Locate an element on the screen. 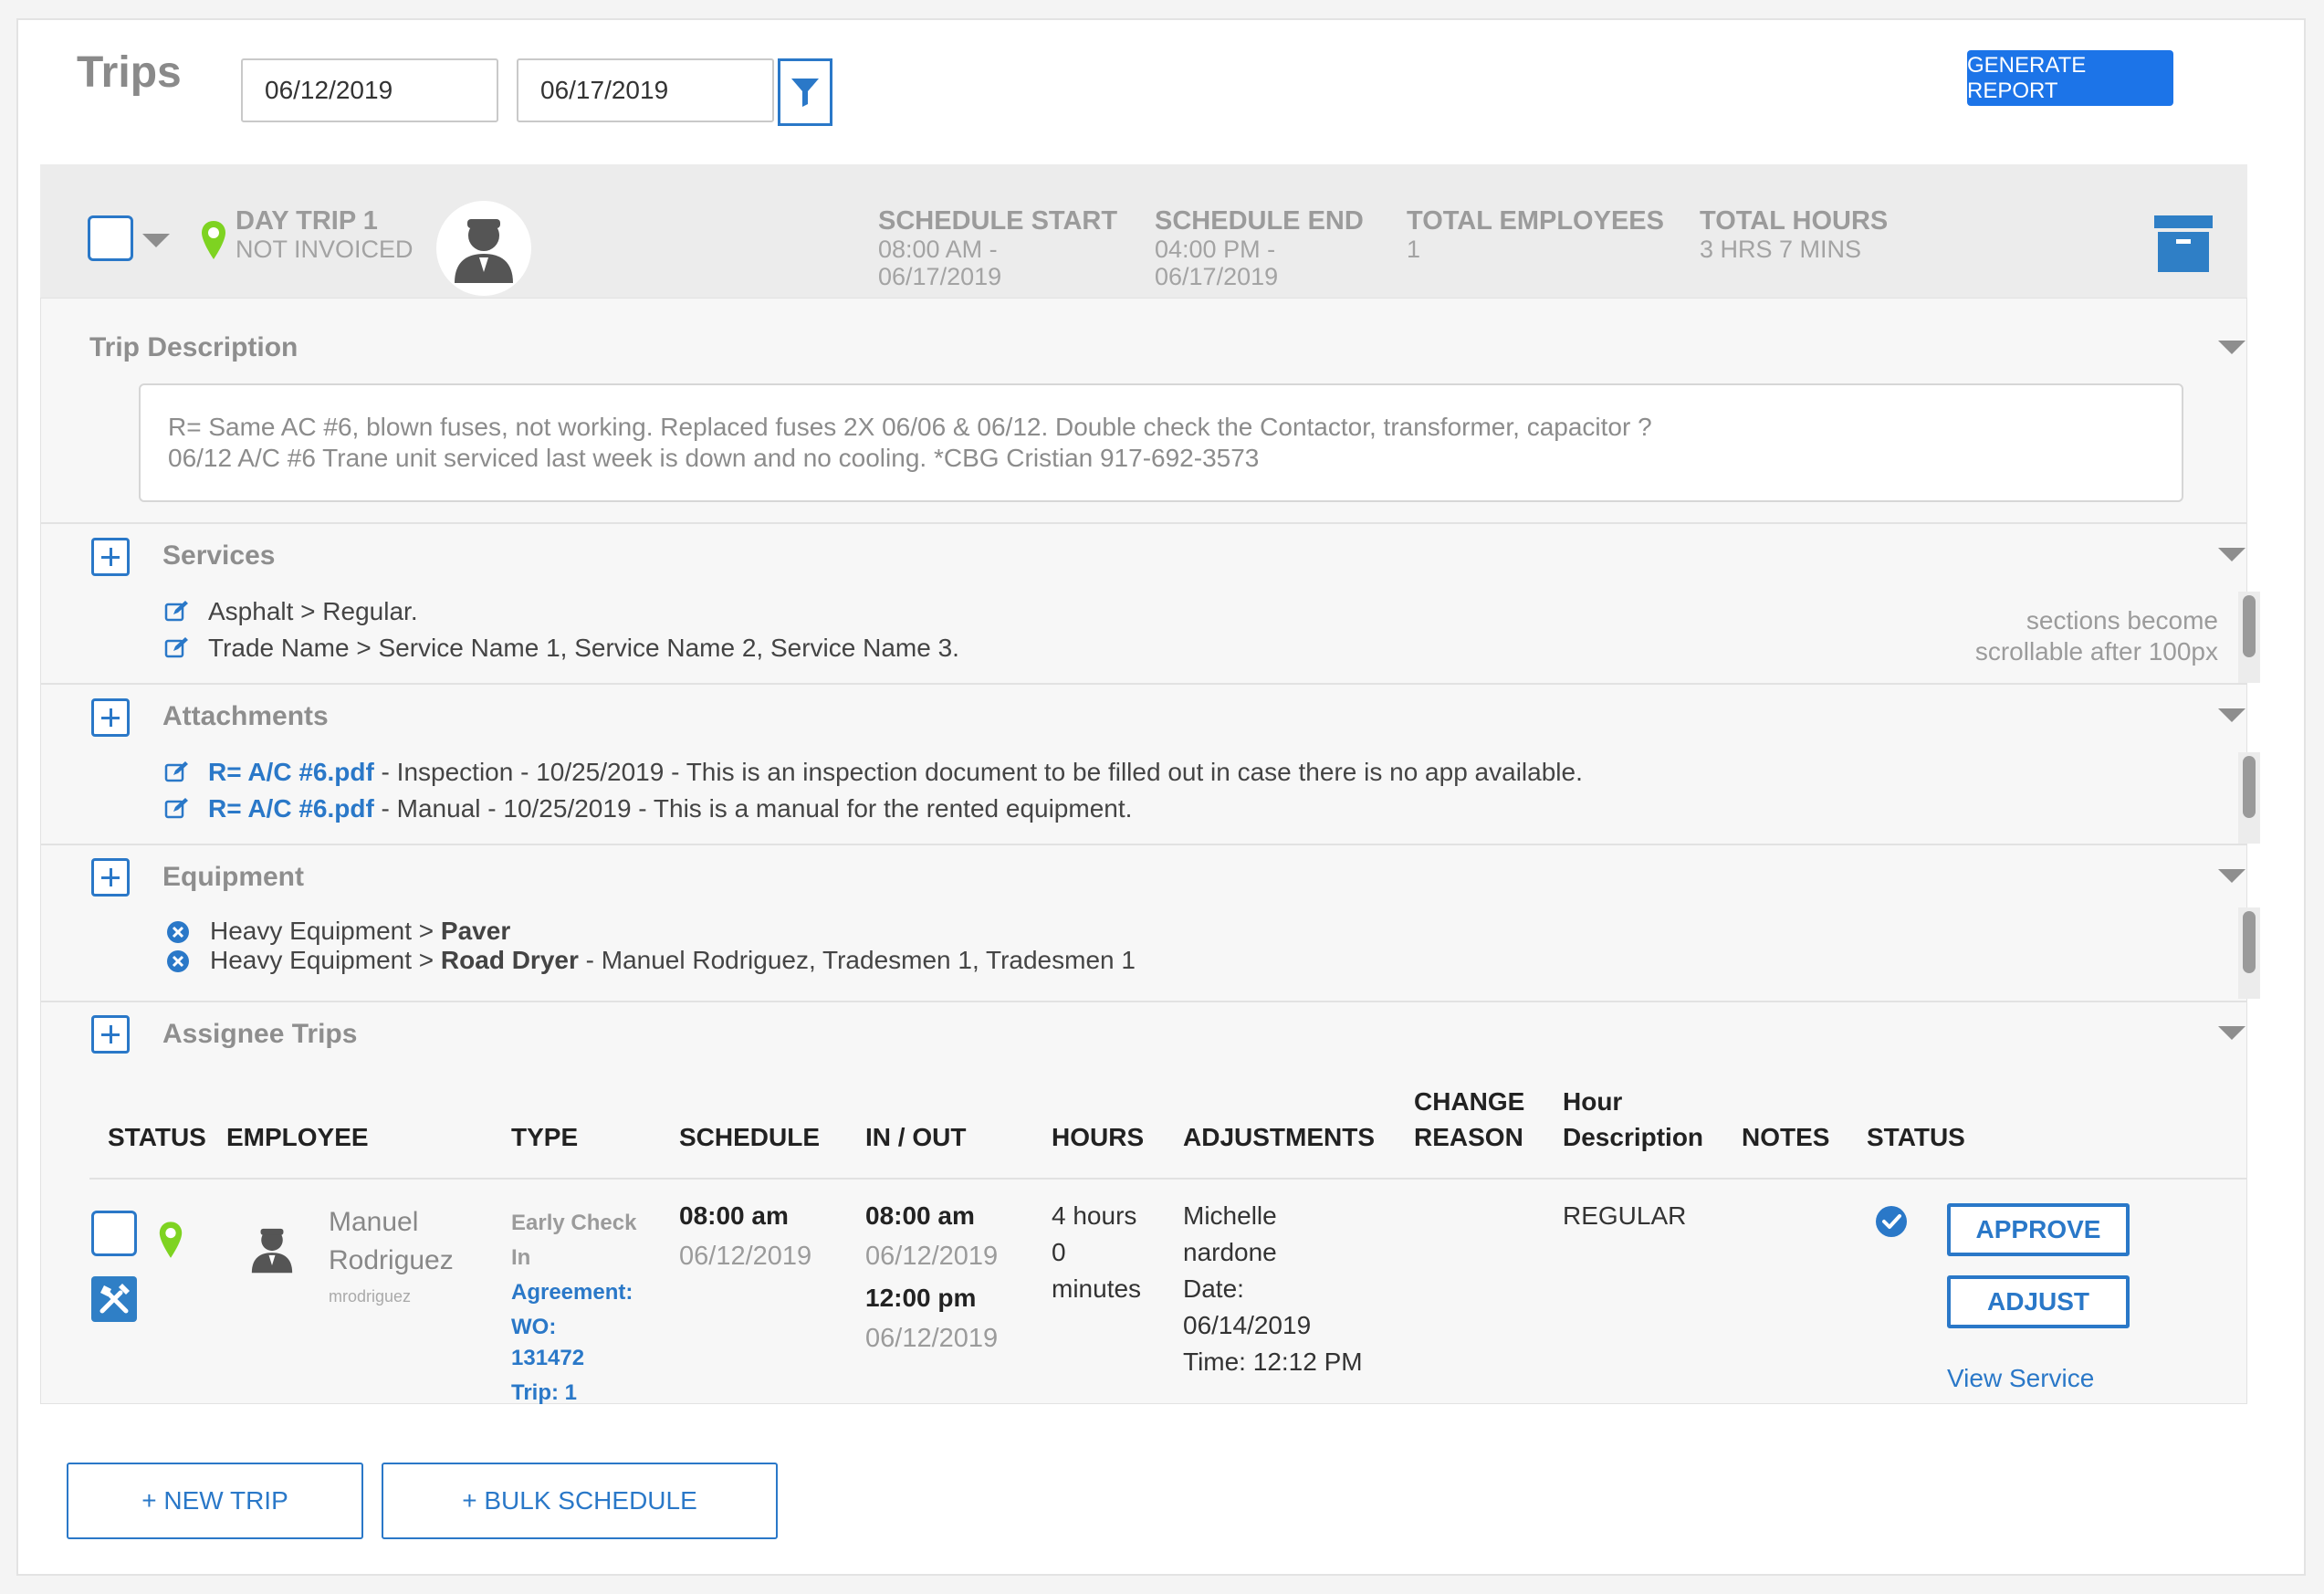 This screenshot has height=1594, width=2324. add-attachment-icon is located at coordinates (110, 717).